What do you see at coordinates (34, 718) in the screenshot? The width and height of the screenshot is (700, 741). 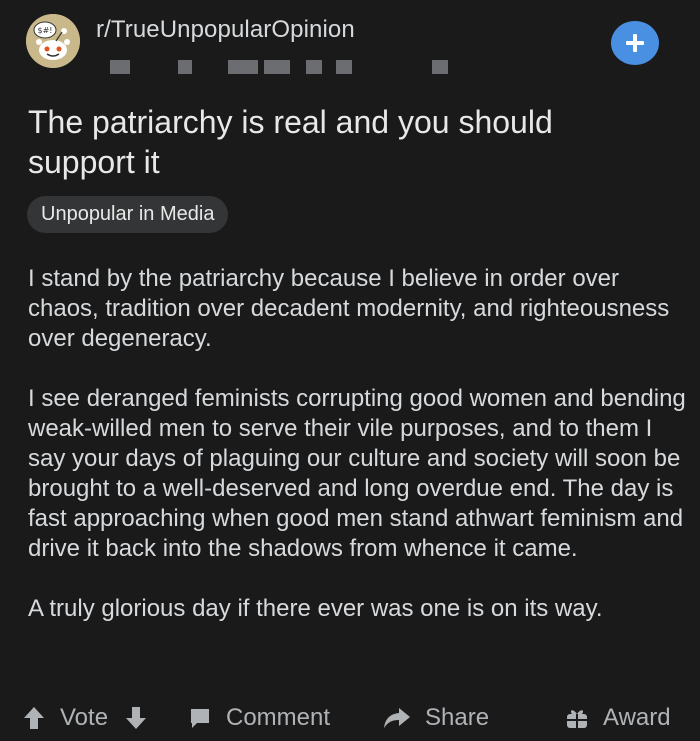 I see `upvote-icon` at bounding box center [34, 718].